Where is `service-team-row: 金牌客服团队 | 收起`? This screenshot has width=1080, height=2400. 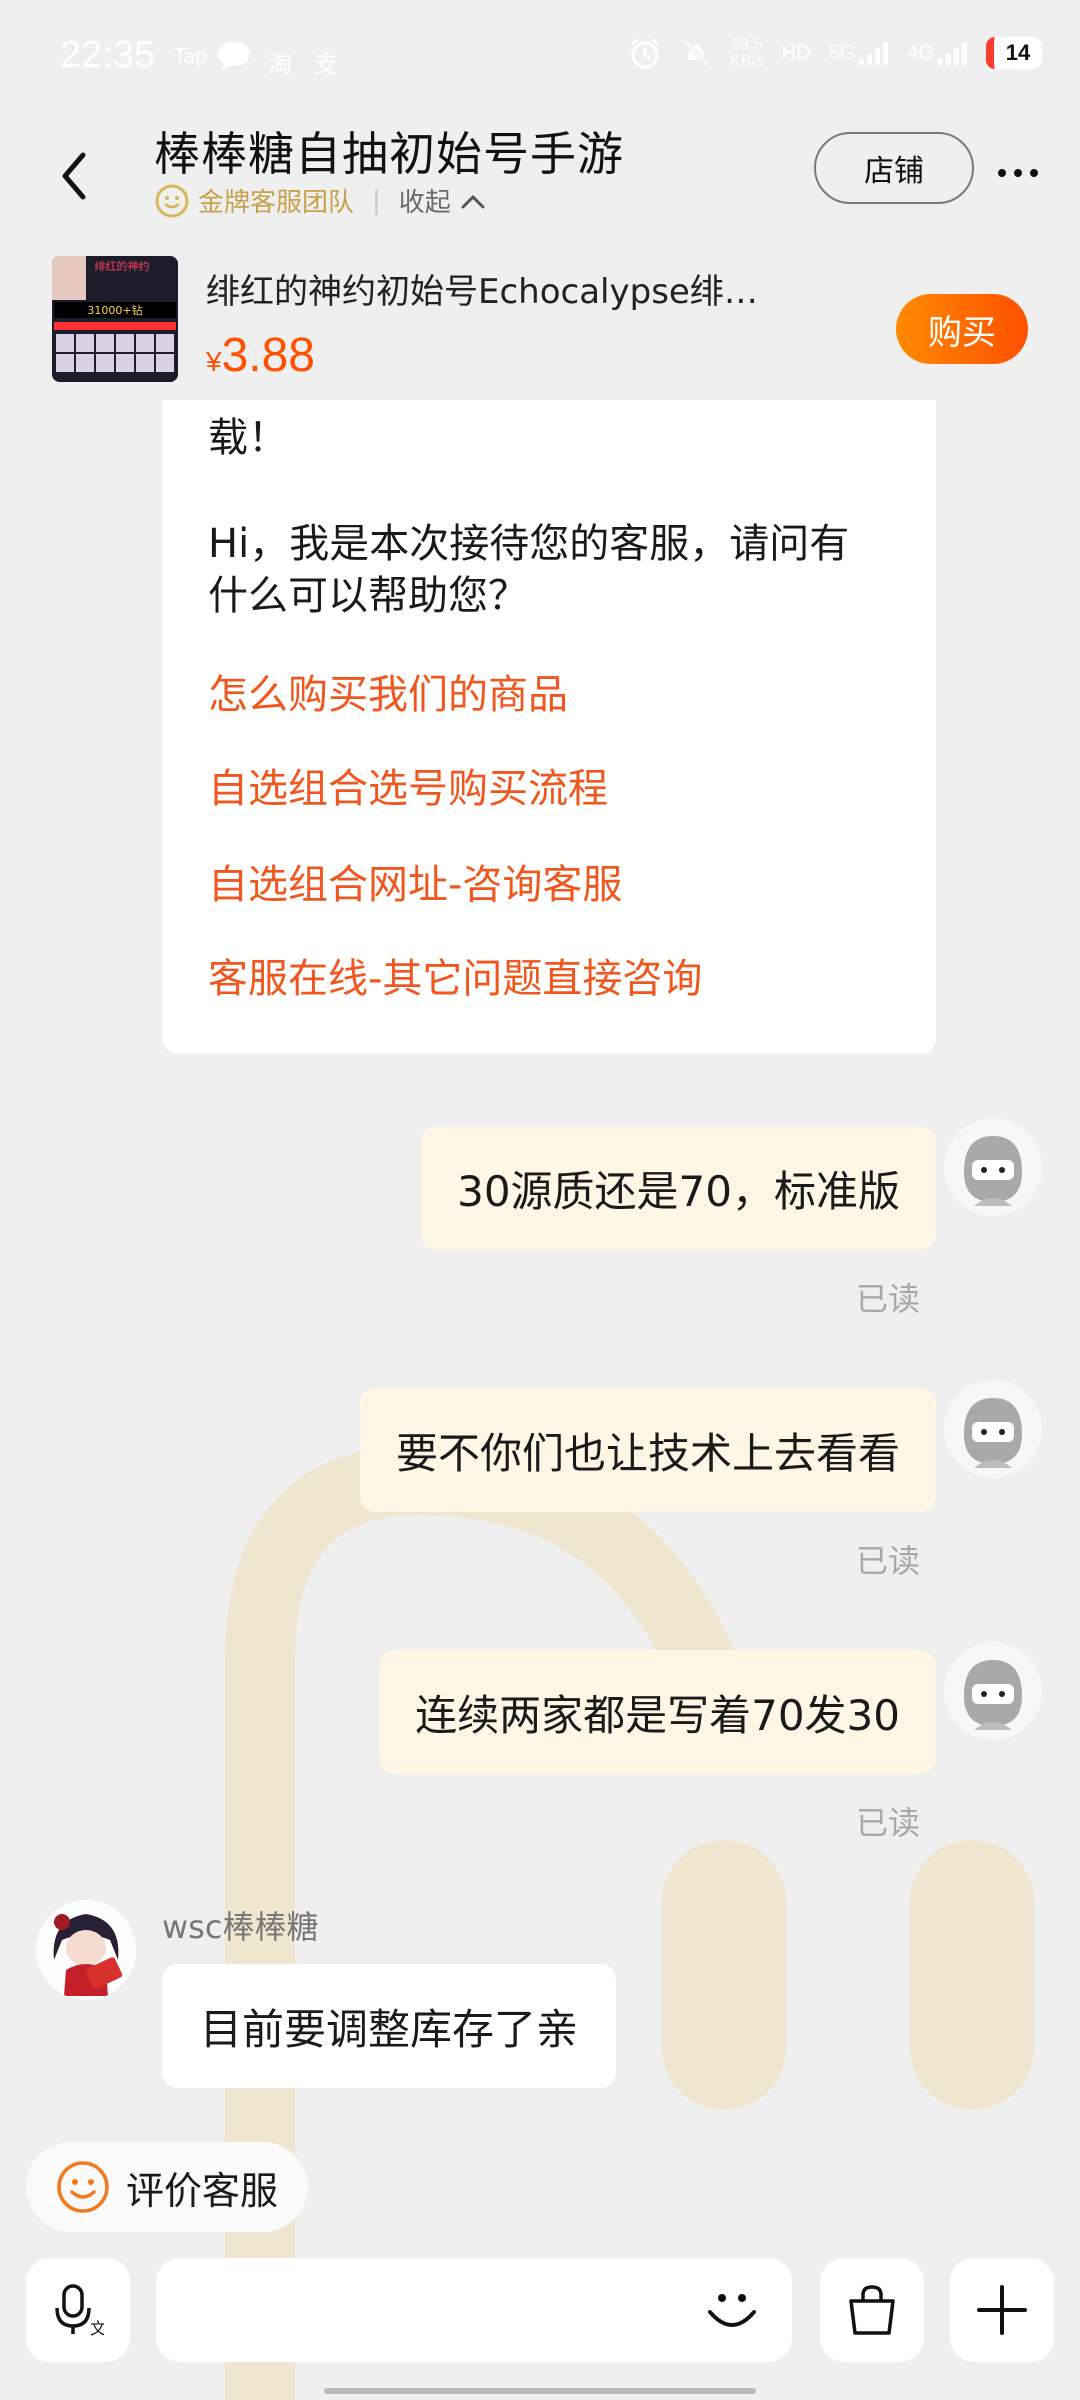 service-team-row: 金牌客服团队 | 收起 is located at coordinates (320, 200).